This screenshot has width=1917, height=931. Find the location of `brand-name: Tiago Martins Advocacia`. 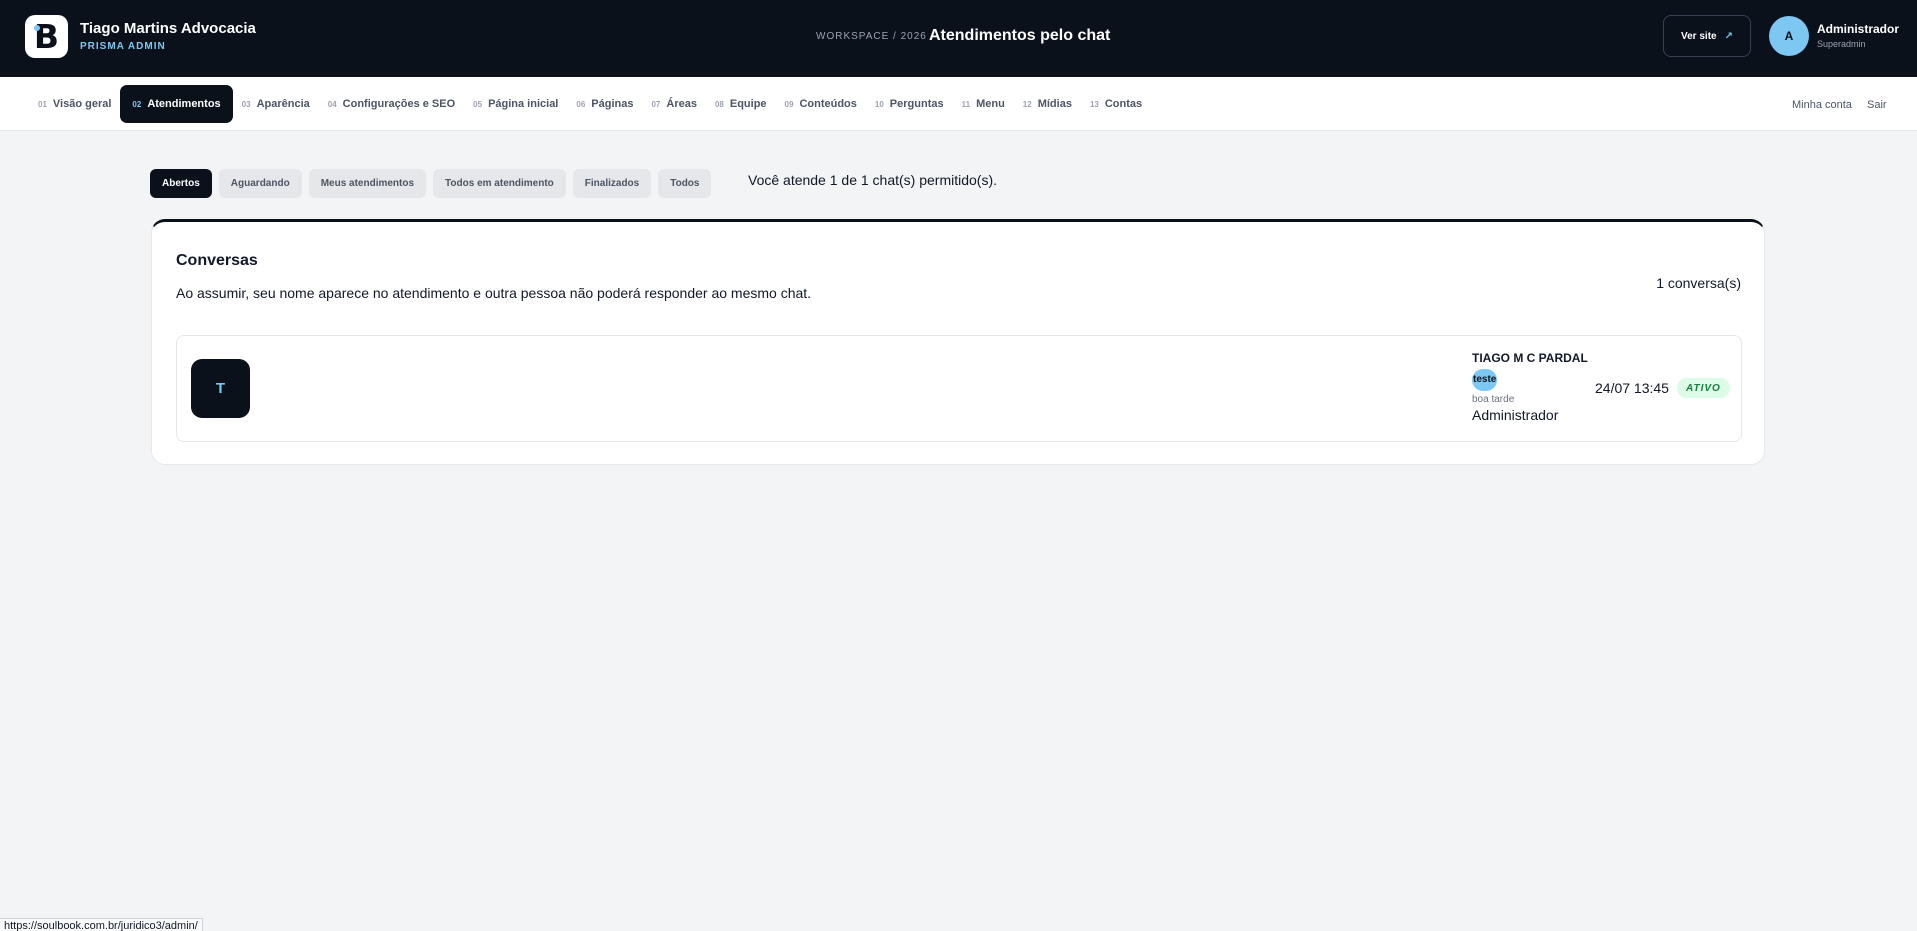

brand-name: Tiago Martins Advocacia is located at coordinates (168, 28).